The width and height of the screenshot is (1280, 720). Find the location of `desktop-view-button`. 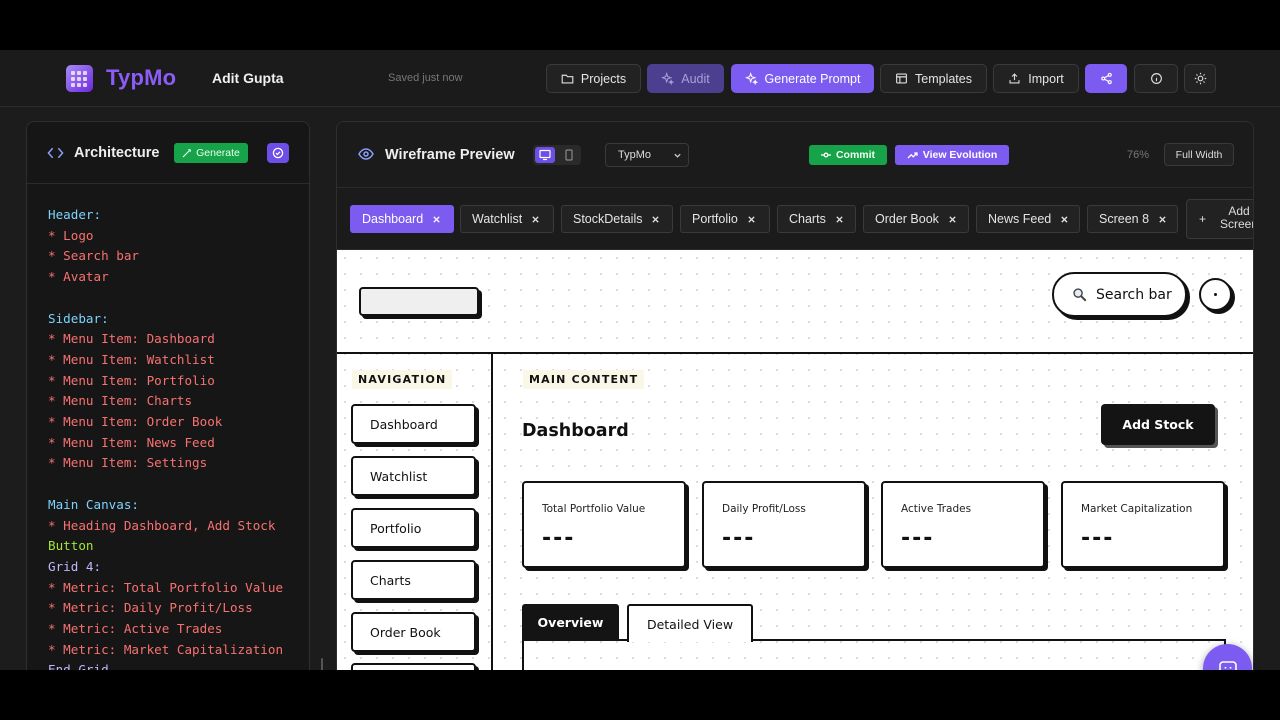

desktop-view-button is located at coordinates (545, 155).